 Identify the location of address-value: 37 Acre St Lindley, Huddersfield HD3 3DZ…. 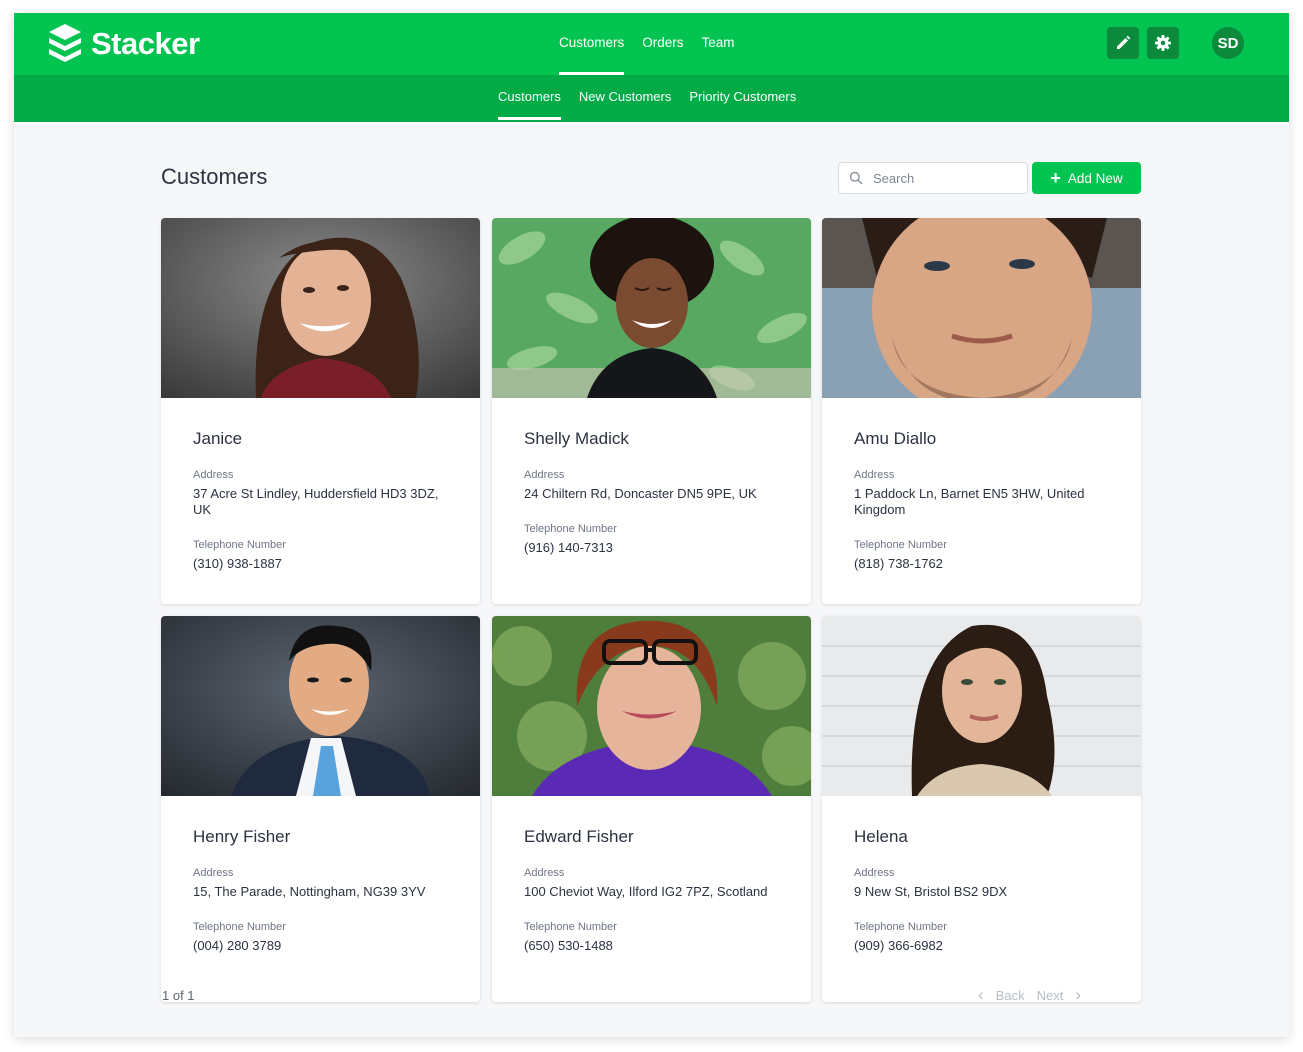
(316, 501).